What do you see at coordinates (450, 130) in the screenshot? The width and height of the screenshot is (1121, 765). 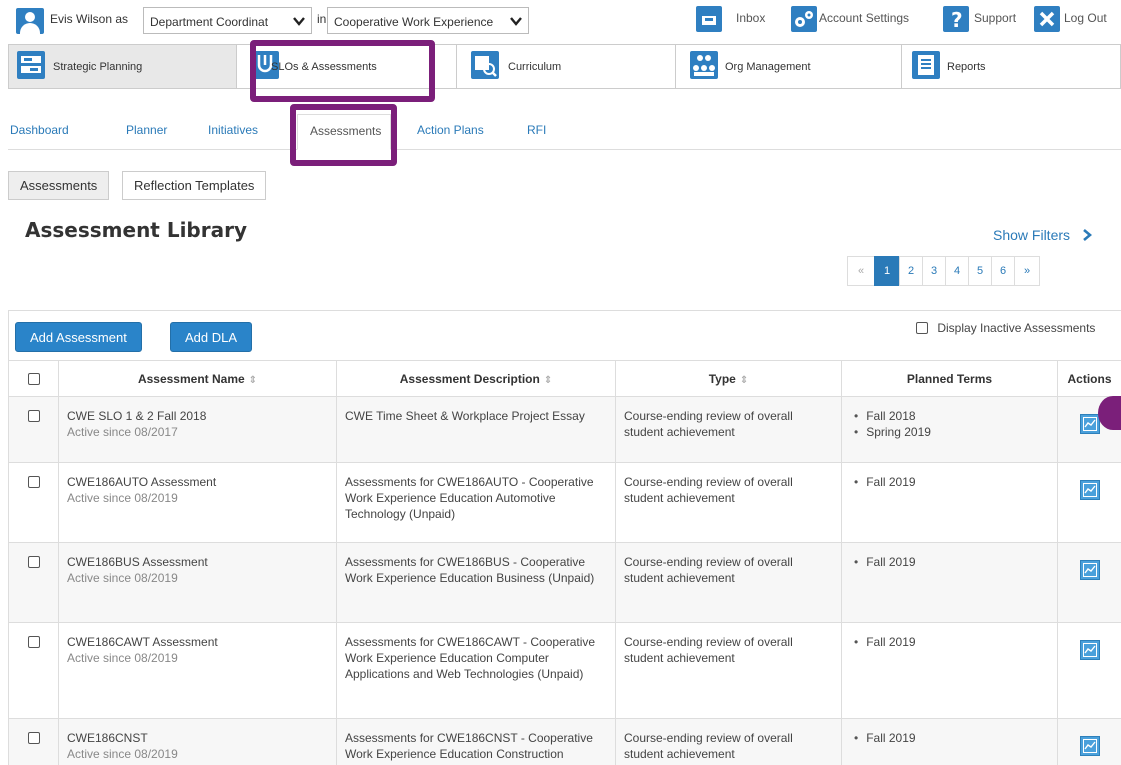 I see `tab-action-plans: Action Plans` at bounding box center [450, 130].